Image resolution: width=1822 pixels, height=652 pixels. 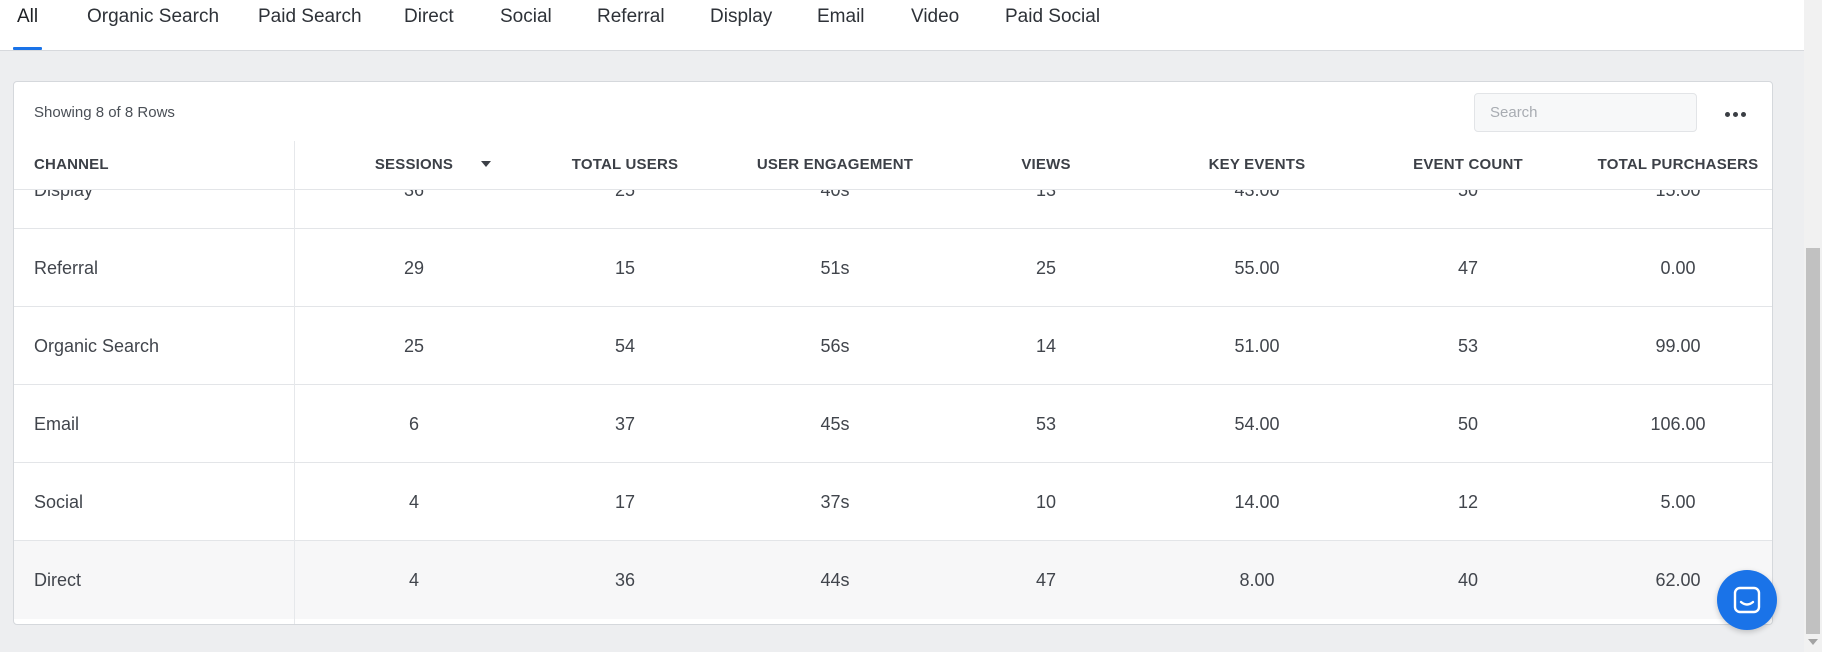 I want to click on table-row: Social 4 17 37s 10 14.00 12 5.00, so click(x=893, y=502).